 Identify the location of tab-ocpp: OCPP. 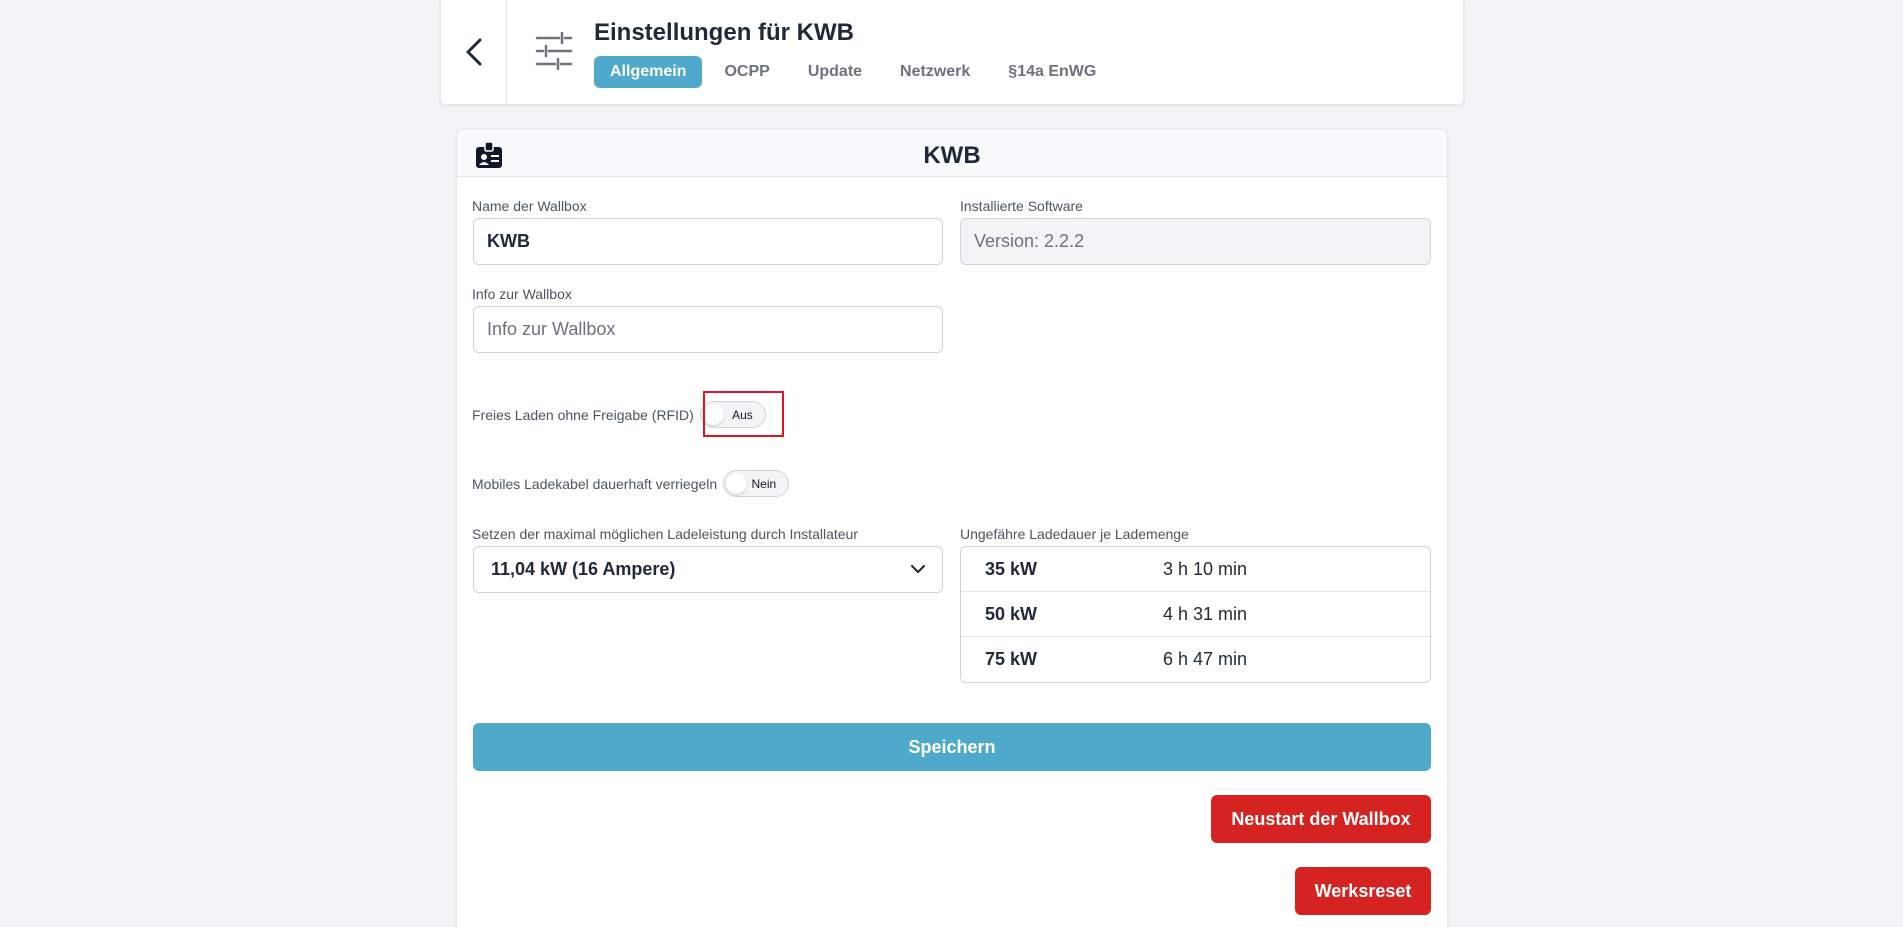
(746, 72).